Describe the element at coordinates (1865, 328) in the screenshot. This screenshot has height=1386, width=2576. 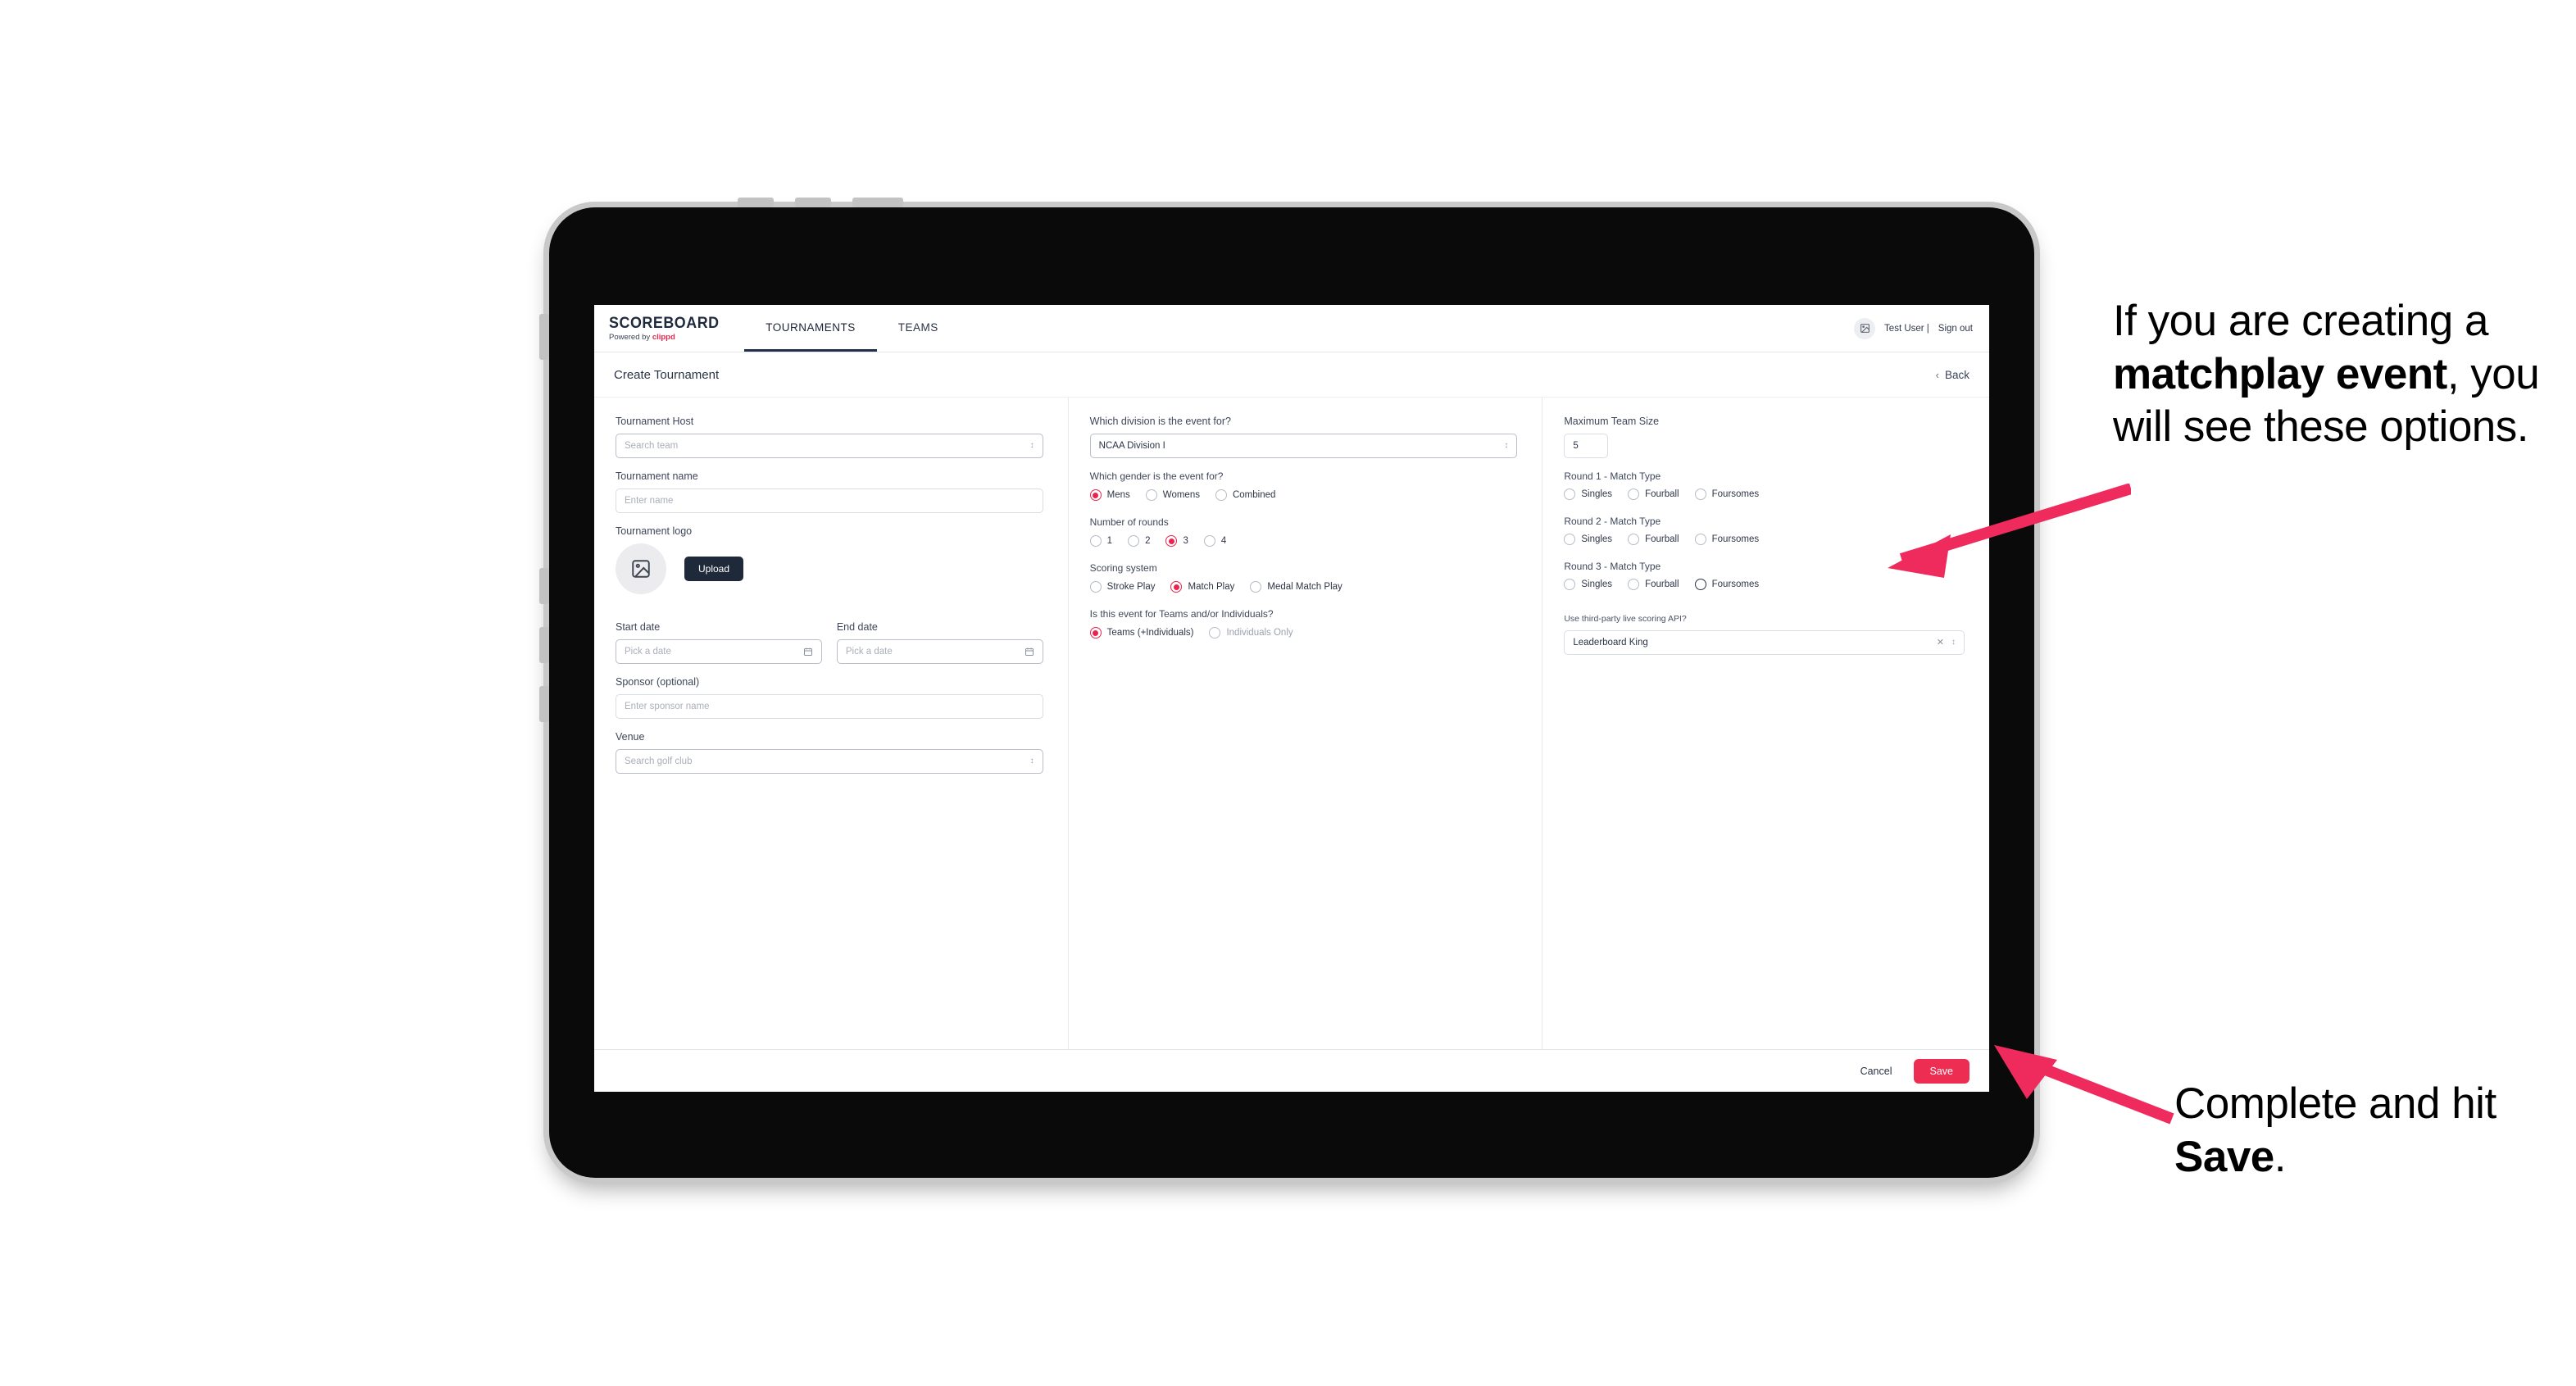
I see `avatar` at that location.